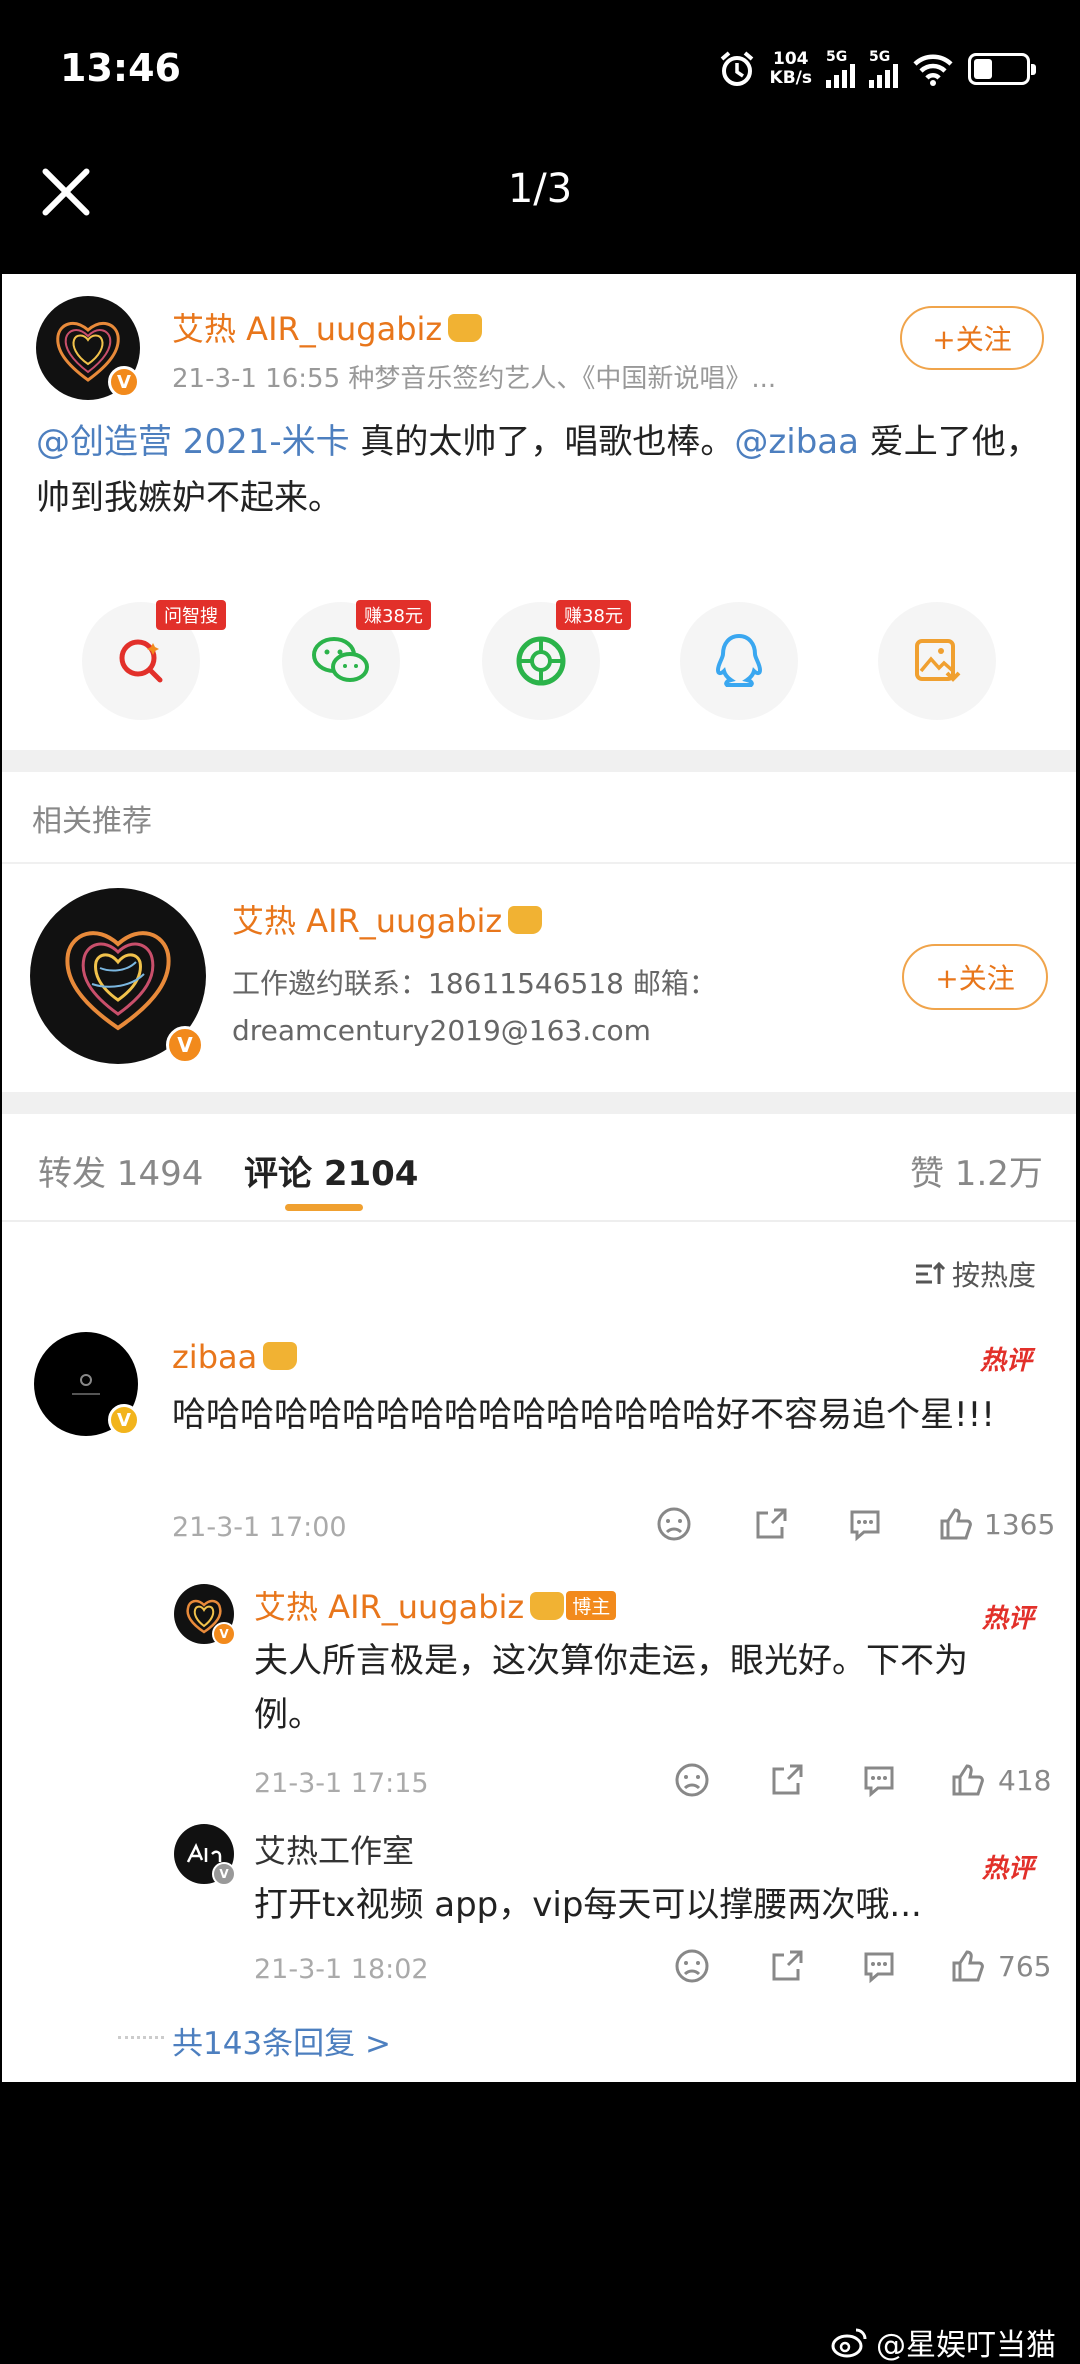 The height and width of the screenshot is (2364, 1080). Describe the element at coordinates (331, 1170) in the screenshot. I see `tab-comments: 评论 2104` at that location.